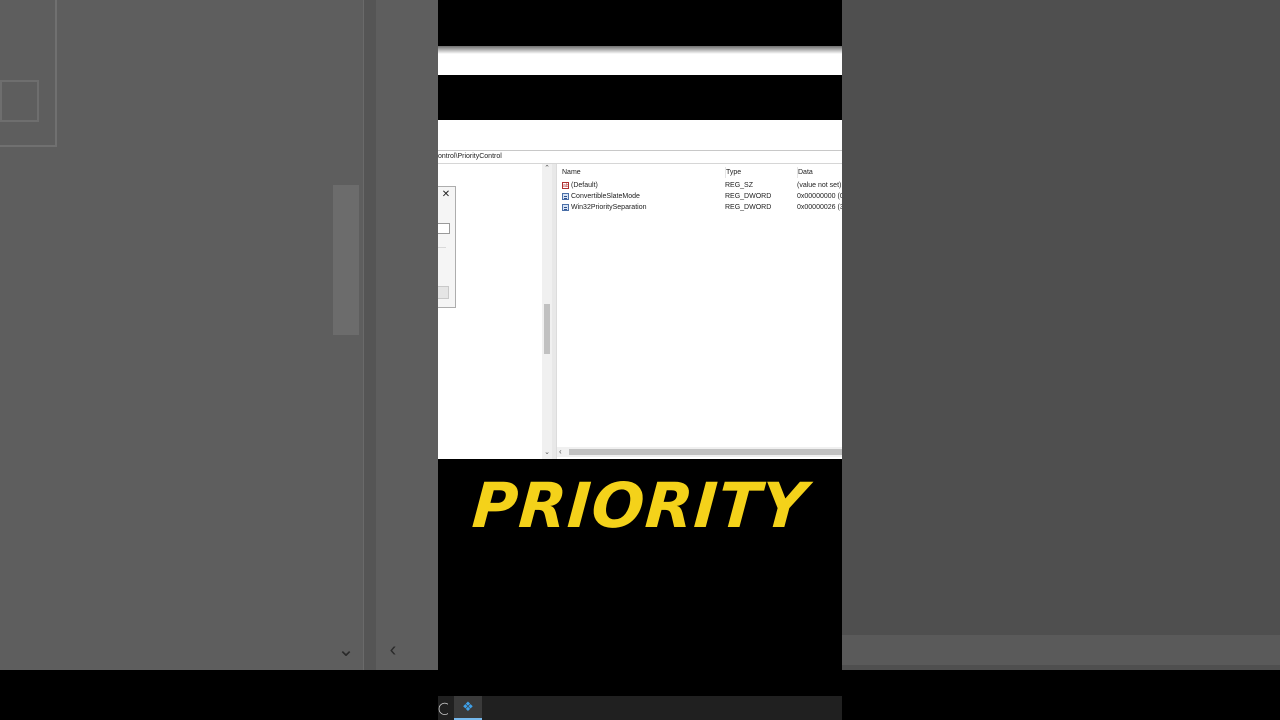  I want to click on background-panel, so click(28, 73).